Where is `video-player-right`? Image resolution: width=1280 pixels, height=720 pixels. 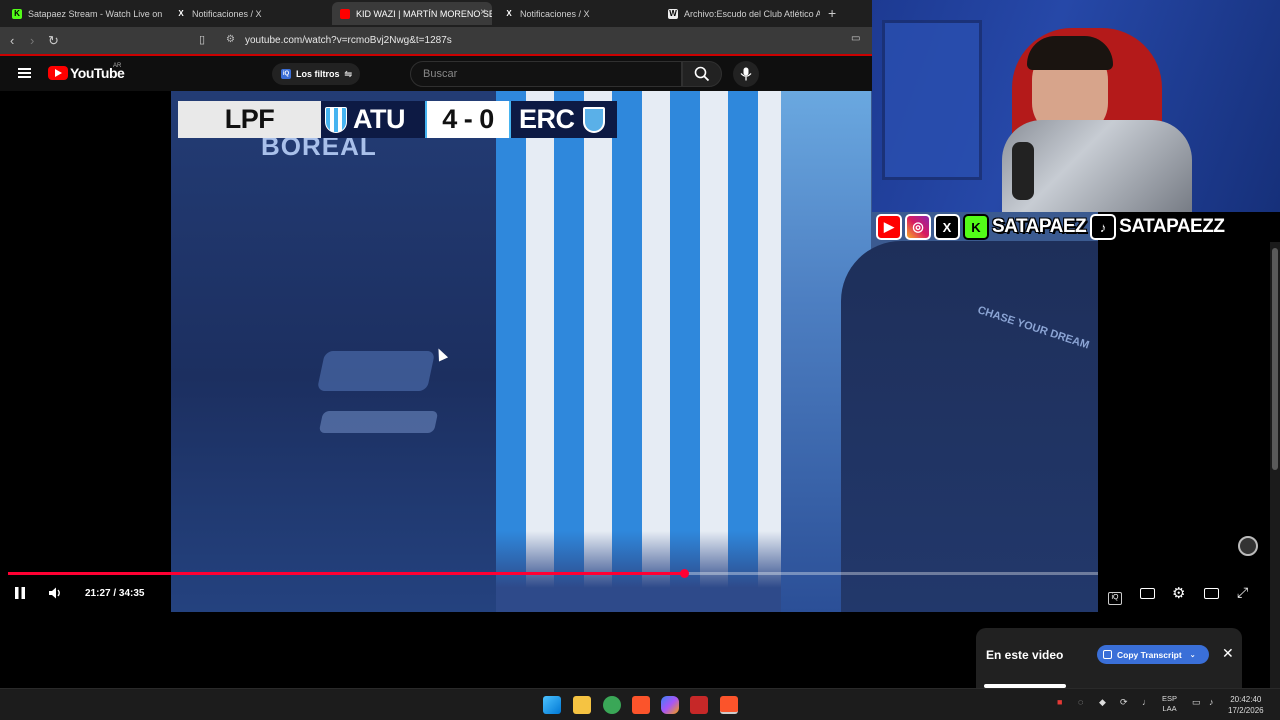
video-player-right is located at coordinates (969, 426).